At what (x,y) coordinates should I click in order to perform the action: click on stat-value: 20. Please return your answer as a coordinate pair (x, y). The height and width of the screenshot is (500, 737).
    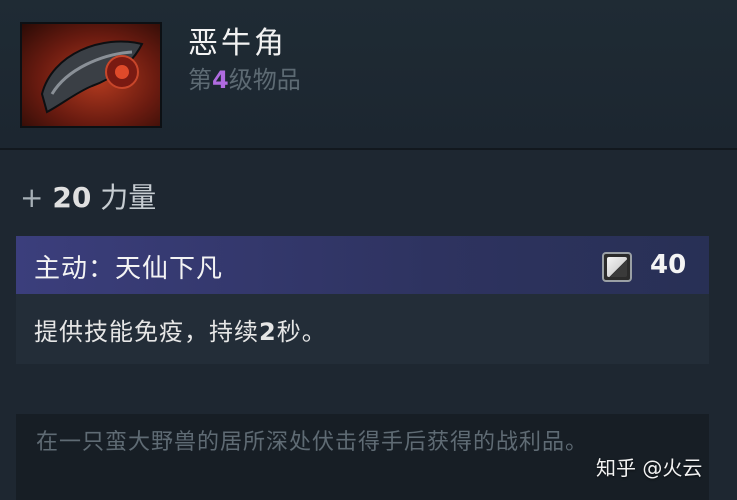
    Looking at the image, I should click on (72, 197).